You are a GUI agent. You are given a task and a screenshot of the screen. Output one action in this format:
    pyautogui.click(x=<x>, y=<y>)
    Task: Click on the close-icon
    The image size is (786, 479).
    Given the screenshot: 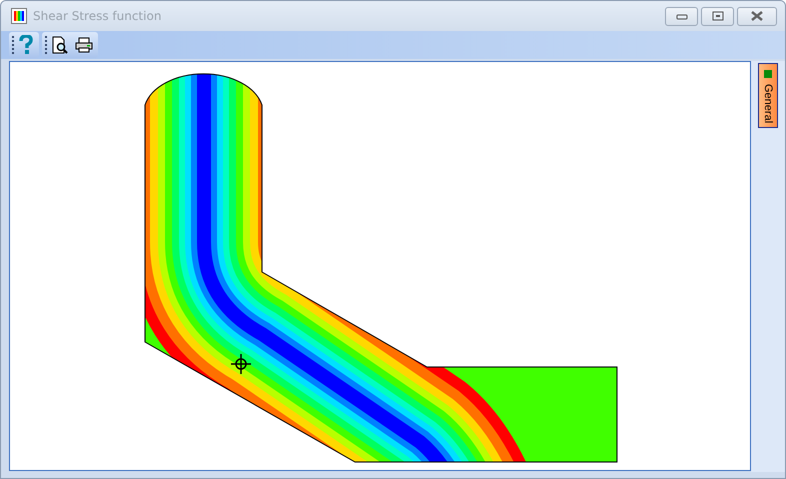 What is the action you would take?
    pyautogui.click(x=757, y=16)
    